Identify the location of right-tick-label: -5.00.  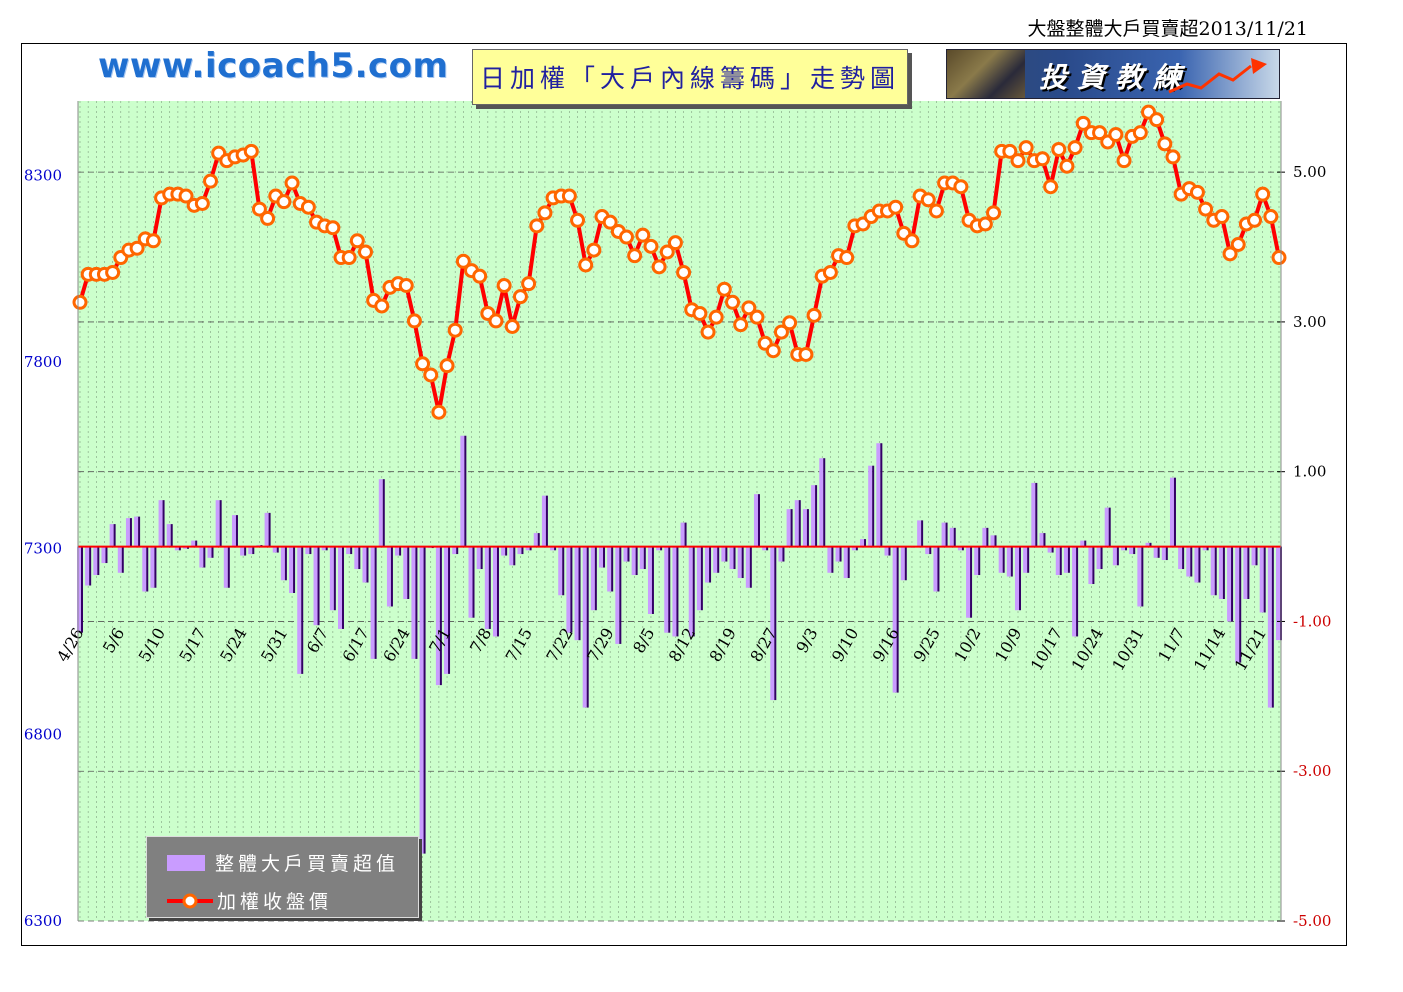
(1312, 921).